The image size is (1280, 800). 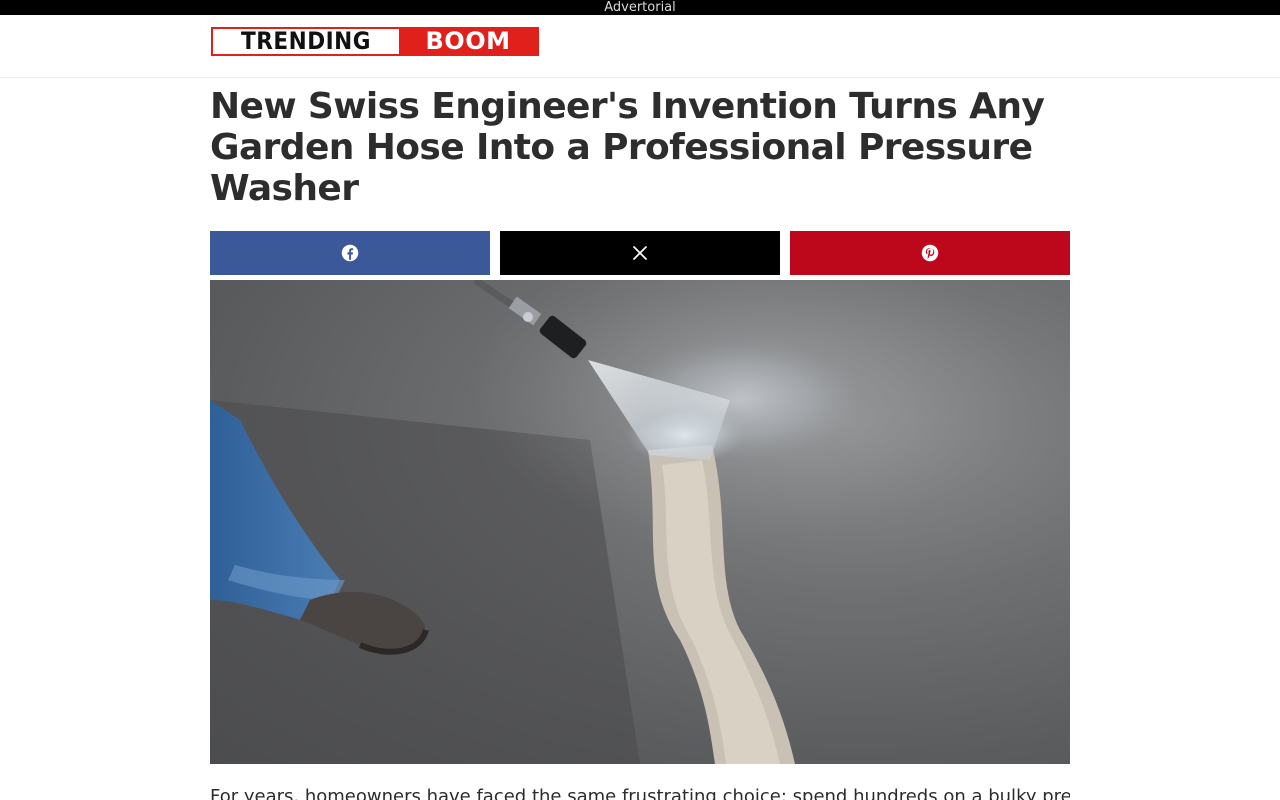 I want to click on advertorial-label: Advertorial, so click(x=640, y=7).